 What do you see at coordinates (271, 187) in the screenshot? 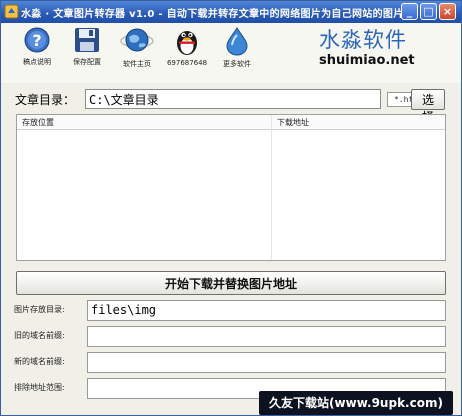
I see `column-divider` at bounding box center [271, 187].